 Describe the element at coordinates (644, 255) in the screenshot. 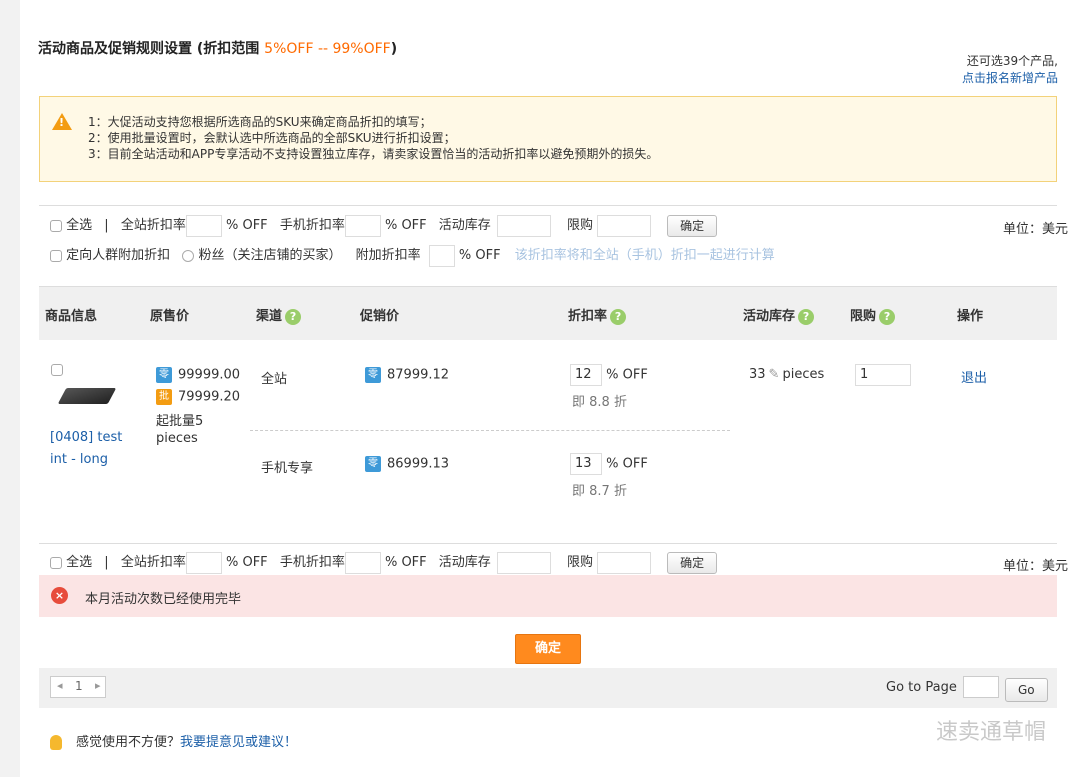

I see `extra-rate-hint: 该折扣率将和全站（手机）折扣一起进行计算` at that location.